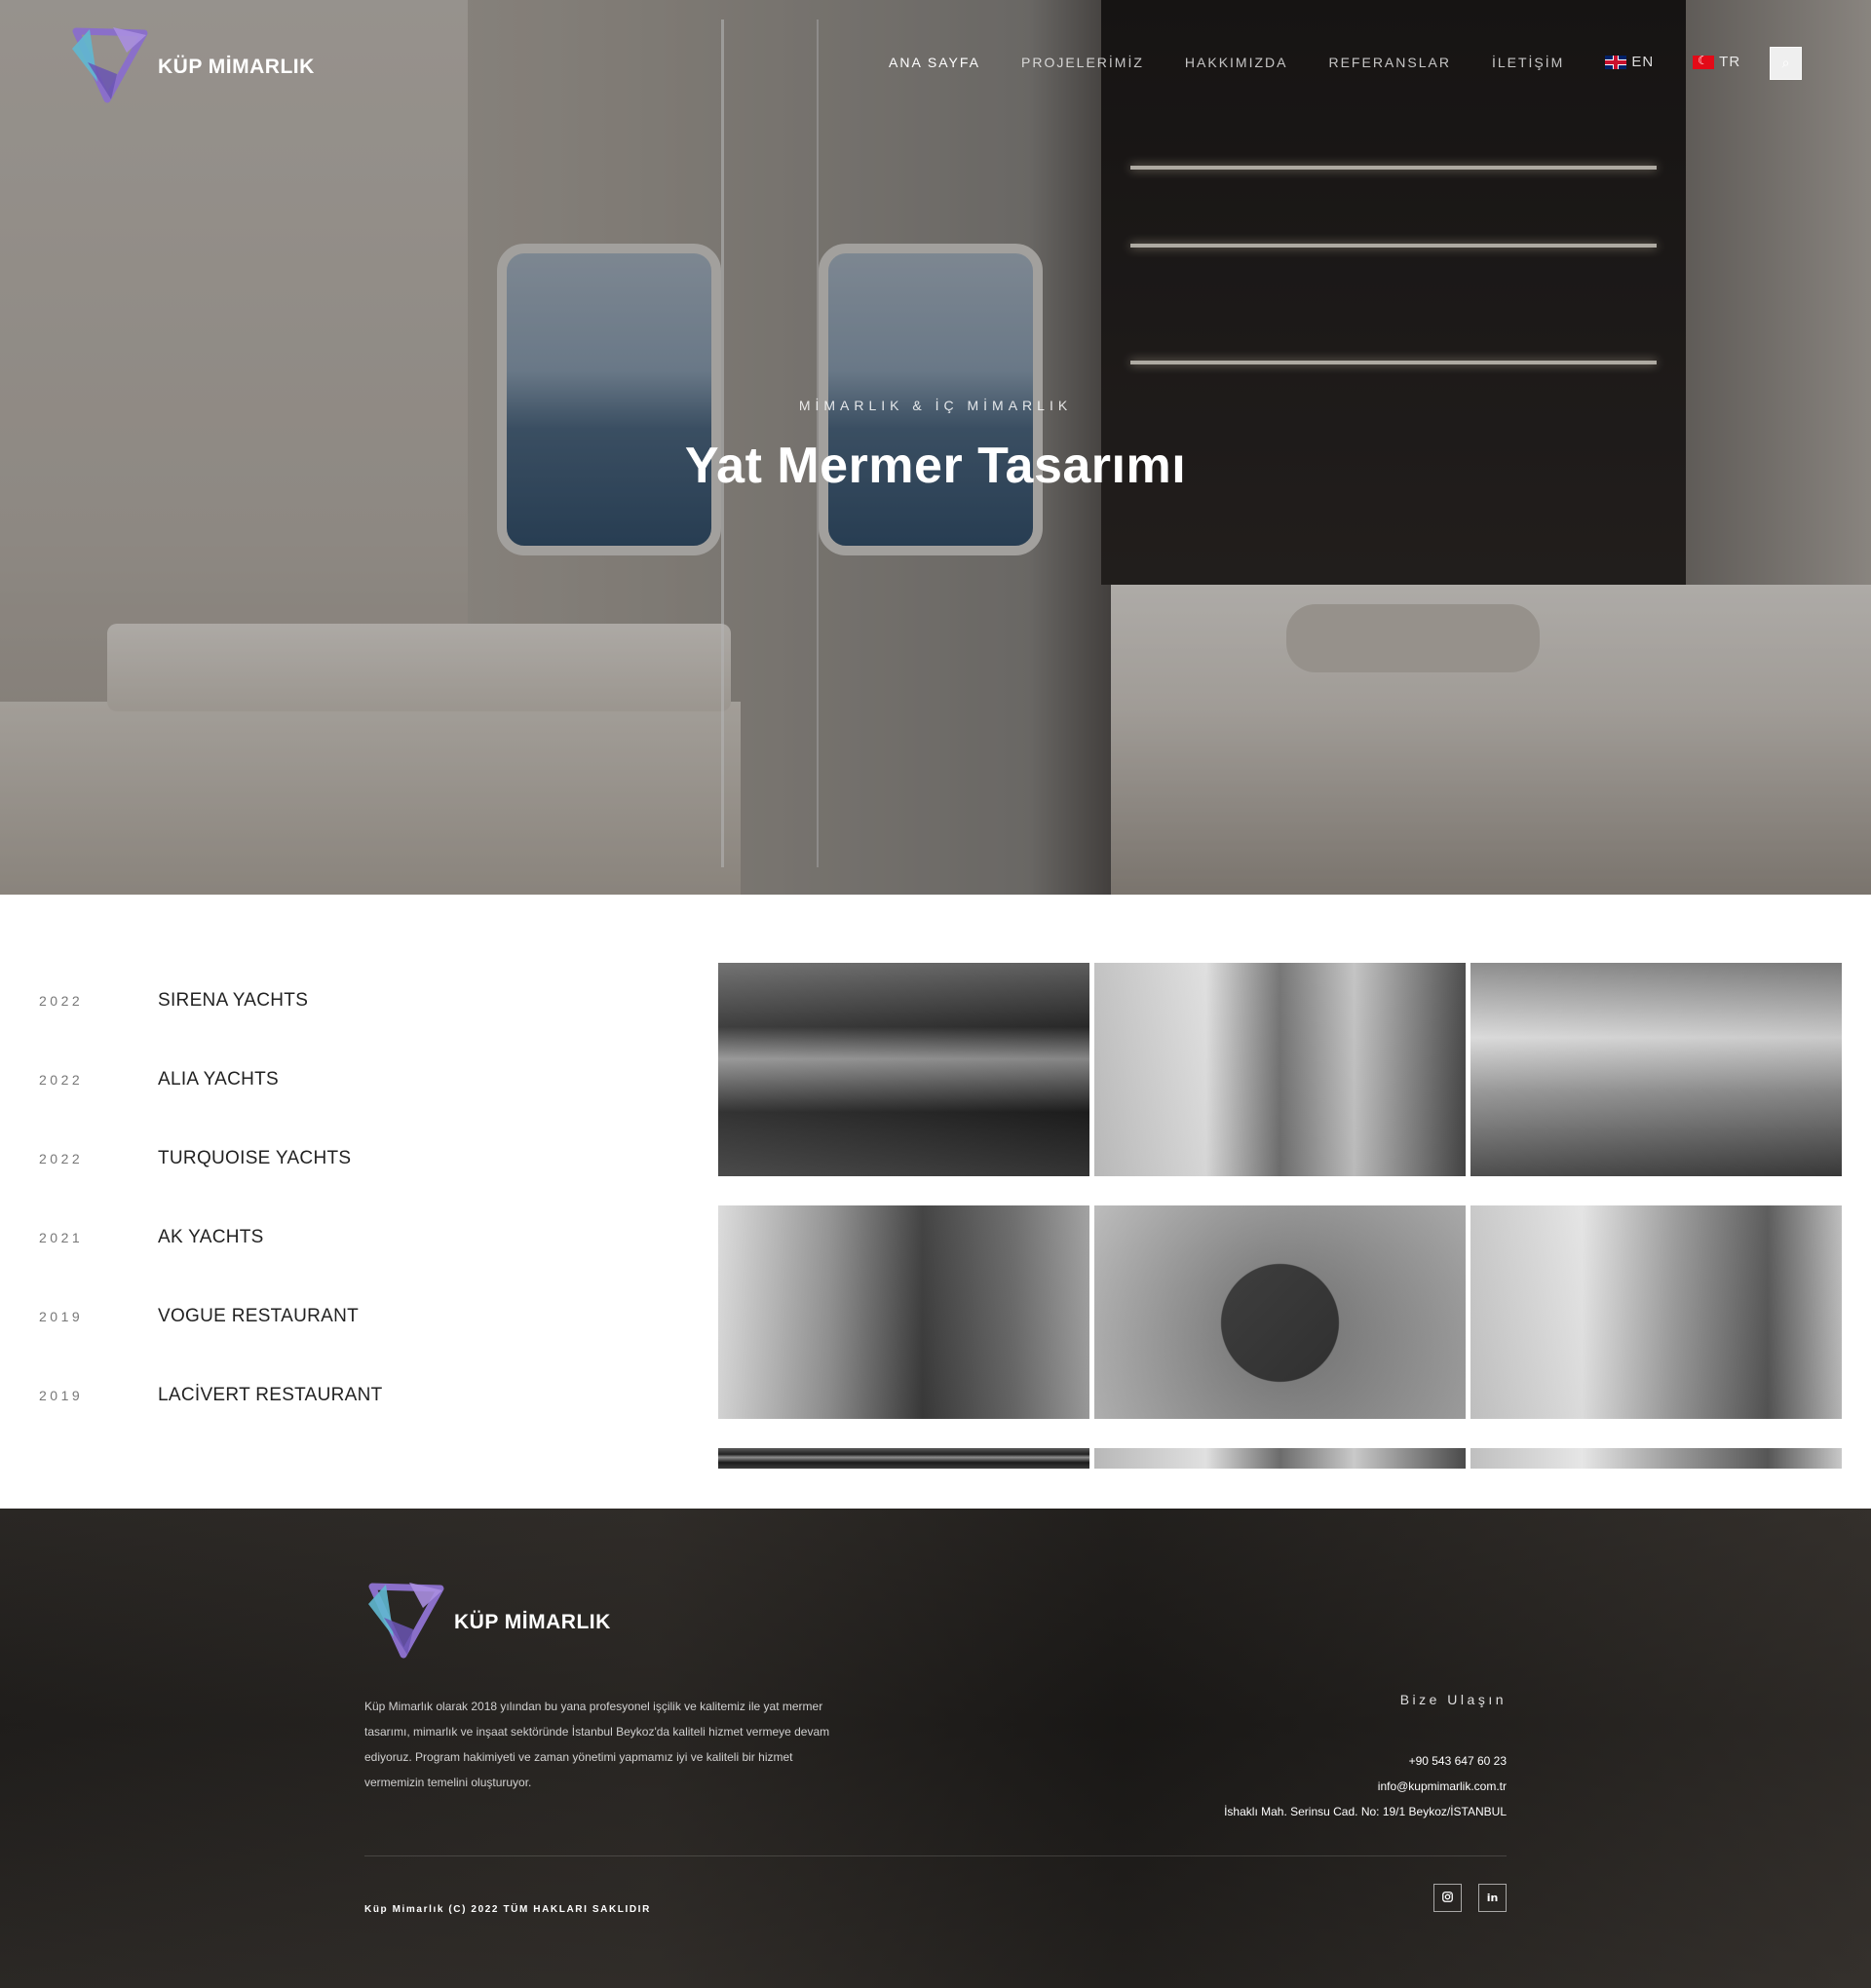 This screenshot has height=1988, width=1871. I want to click on nav-item-references: REFERANSLAR, so click(1389, 62).